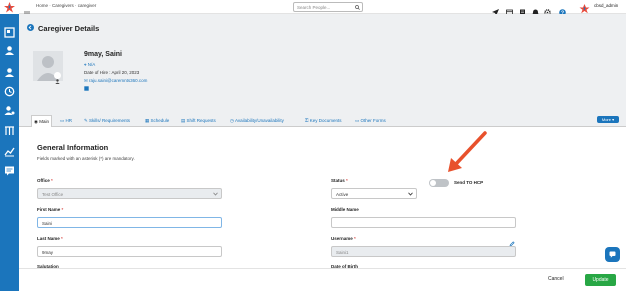 This screenshot has width=626, height=291. What do you see at coordinates (439, 183) in the screenshot?
I see `send-to-hcp-toggle` at bounding box center [439, 183].